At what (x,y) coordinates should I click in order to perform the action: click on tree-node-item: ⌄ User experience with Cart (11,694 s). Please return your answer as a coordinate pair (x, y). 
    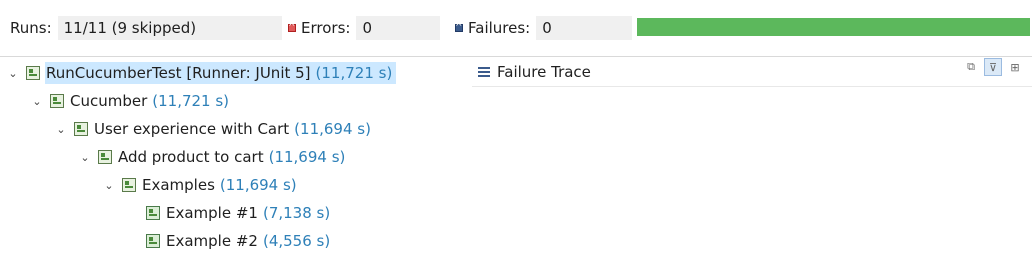
    Looking at the image, I should click on (214, 129).